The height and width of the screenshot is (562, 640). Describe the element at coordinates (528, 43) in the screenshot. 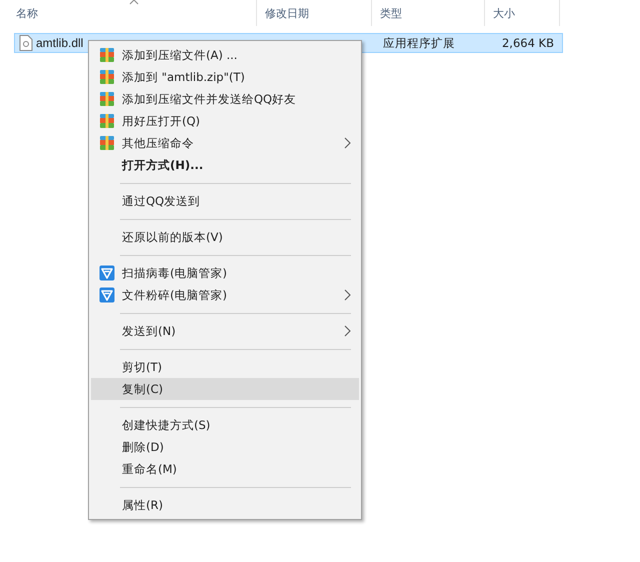

I see `file-size: 2,664 KB` at that location.